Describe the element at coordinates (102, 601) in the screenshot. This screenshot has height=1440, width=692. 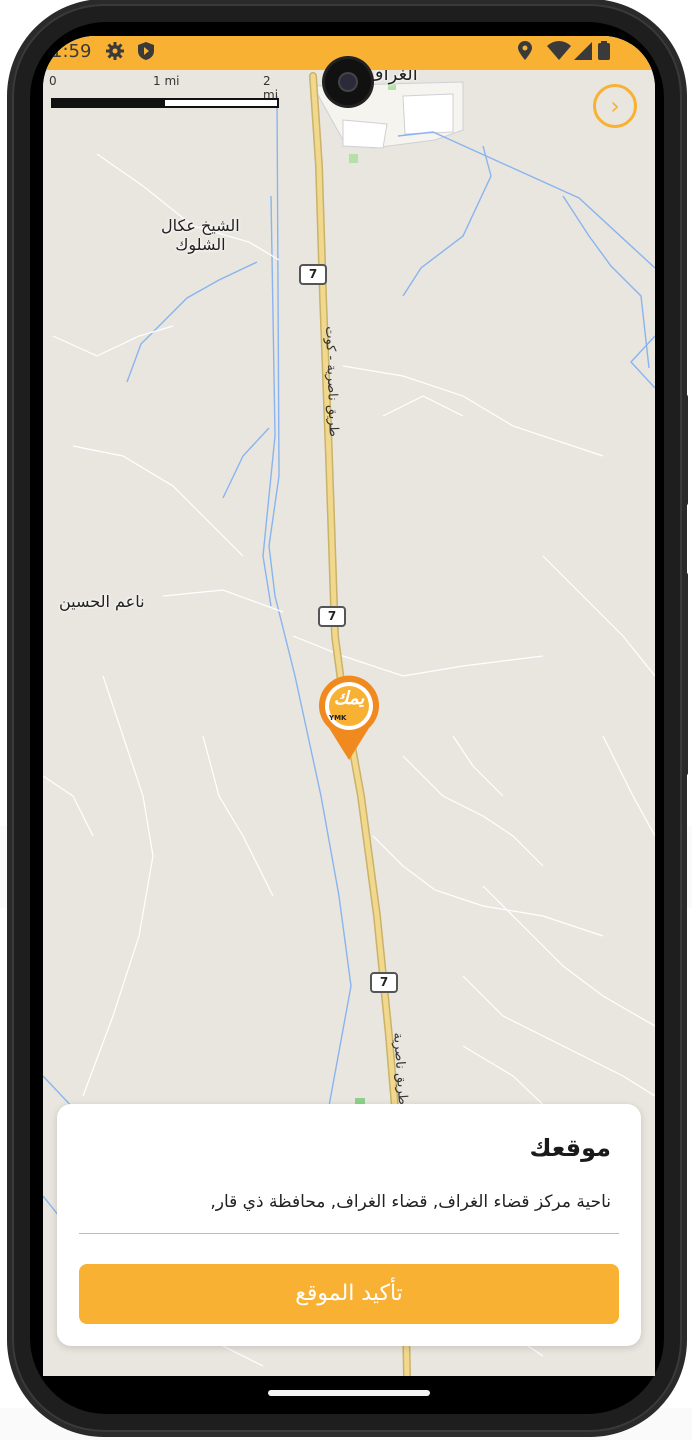
I see `place-label-naem: ناعم الحسين` at that location.